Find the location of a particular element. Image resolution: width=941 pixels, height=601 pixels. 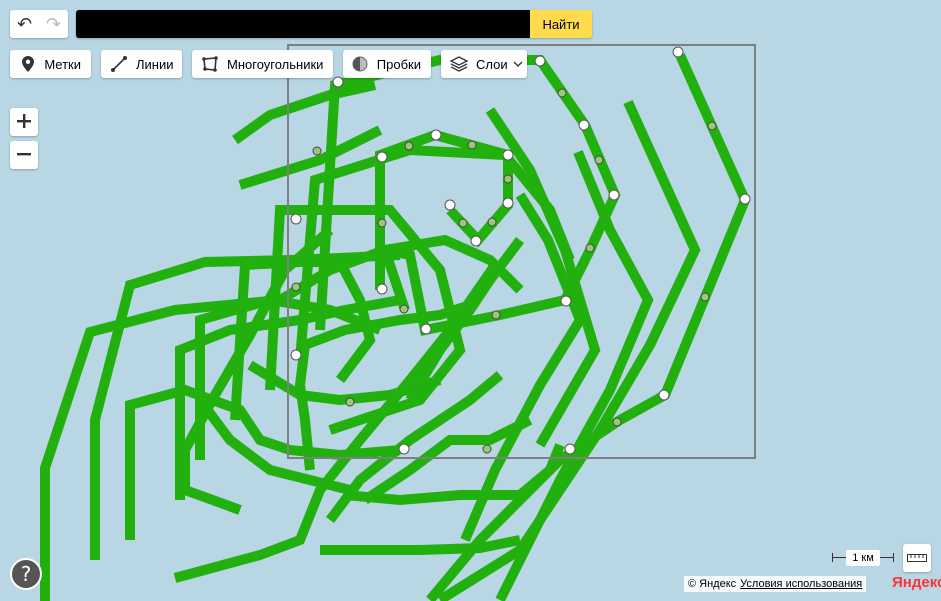

redo-icon: ↷ is located at coordinates (53, 24).